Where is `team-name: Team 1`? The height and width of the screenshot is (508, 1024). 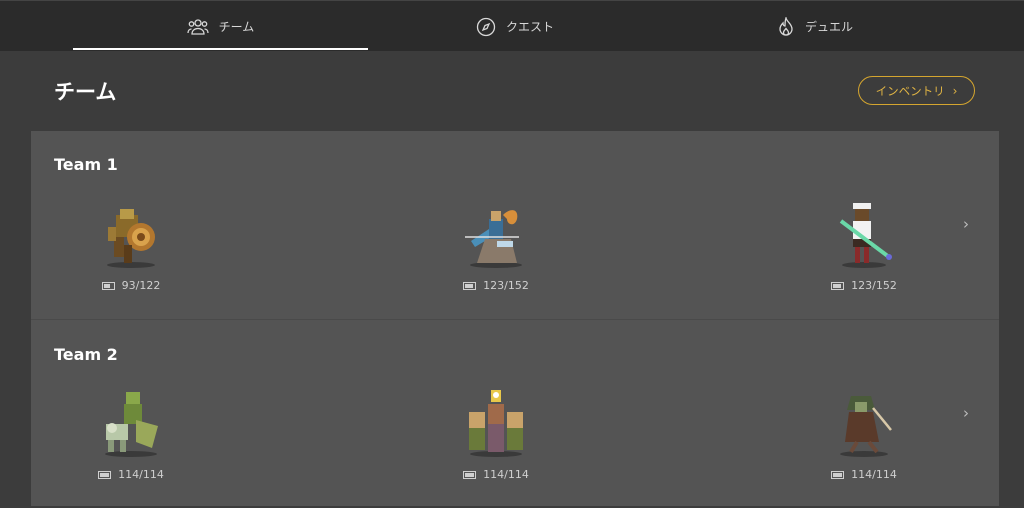
team-name: Team 1 is located at coordinates (86, 164).